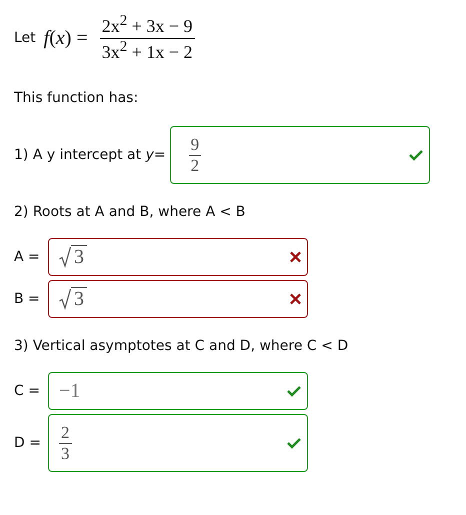 Image resolution: width=466 pixels, height=515 pixels. I want to click on question-prompt: 3) Vertical asymptotes at C and D, where C < D, so click(182, 346).